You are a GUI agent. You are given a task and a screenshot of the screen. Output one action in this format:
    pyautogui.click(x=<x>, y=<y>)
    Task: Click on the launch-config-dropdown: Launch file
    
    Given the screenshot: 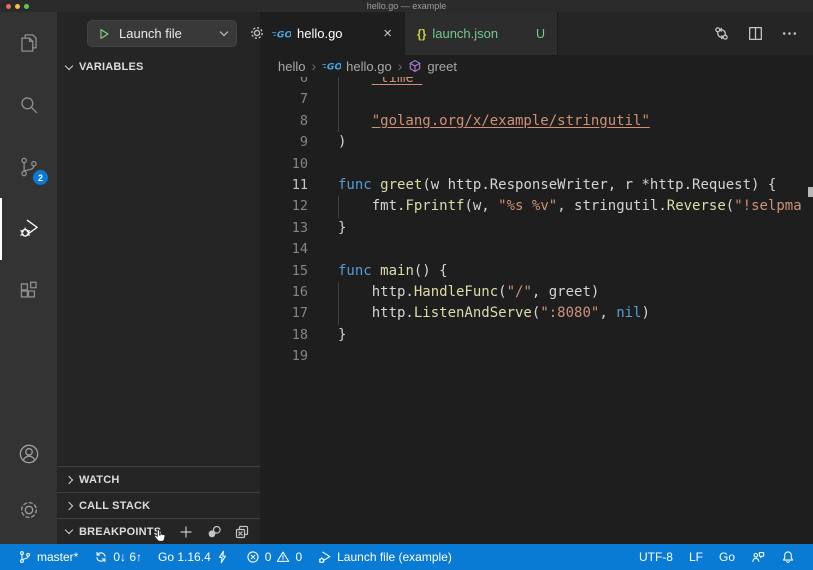 What is the action you would take?
    pyautogui.click(x=162, y=33)
    